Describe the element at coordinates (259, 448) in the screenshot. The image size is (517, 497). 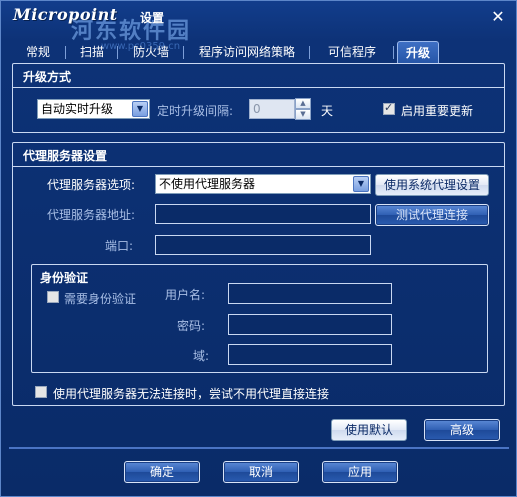
I see `footer-divider` at that location.